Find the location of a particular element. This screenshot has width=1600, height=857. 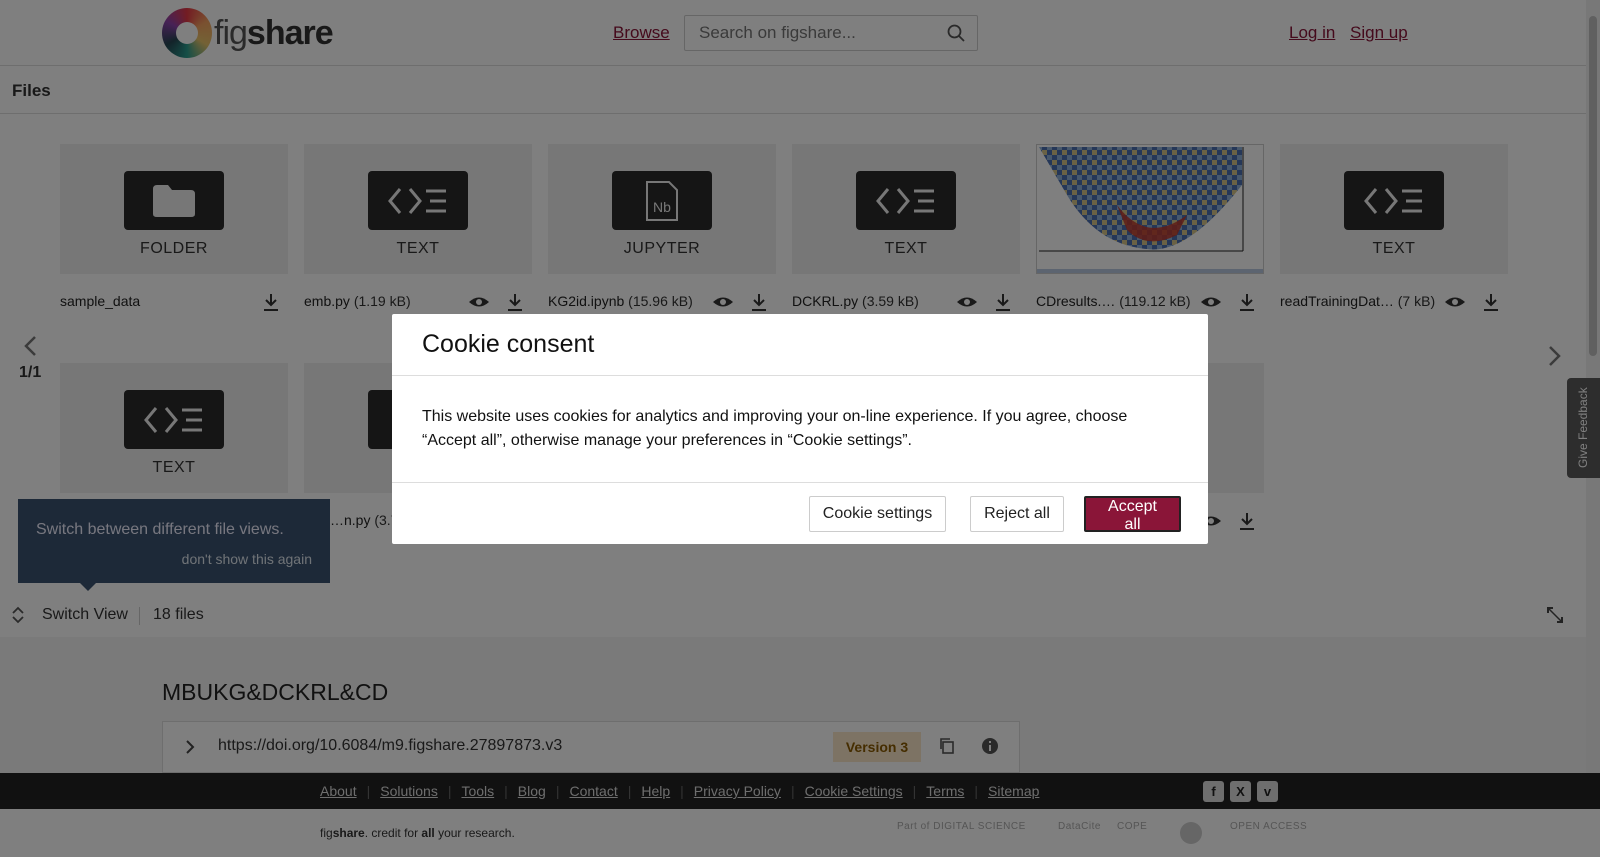

dialog-title: Cookie consent is located at coordinates (508, 344).